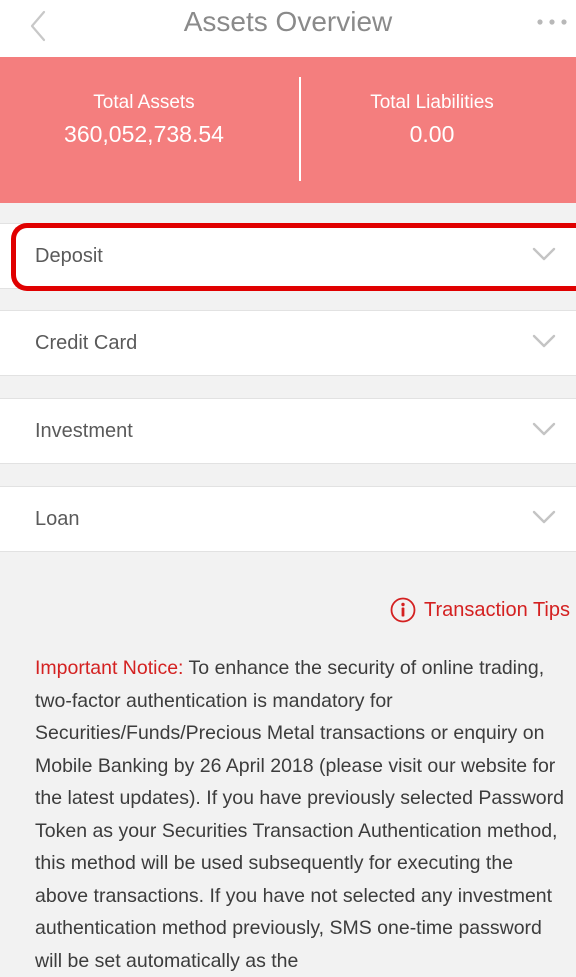  I want to click on nav-bar: Assets Overview, so click(288, 28).